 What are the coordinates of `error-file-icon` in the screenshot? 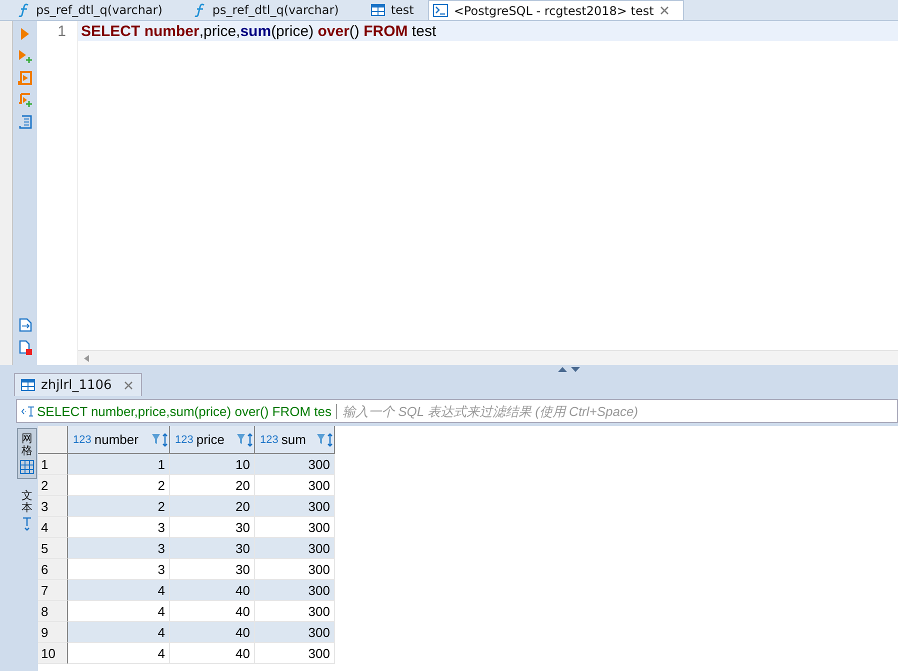 It's located at (25, 347).